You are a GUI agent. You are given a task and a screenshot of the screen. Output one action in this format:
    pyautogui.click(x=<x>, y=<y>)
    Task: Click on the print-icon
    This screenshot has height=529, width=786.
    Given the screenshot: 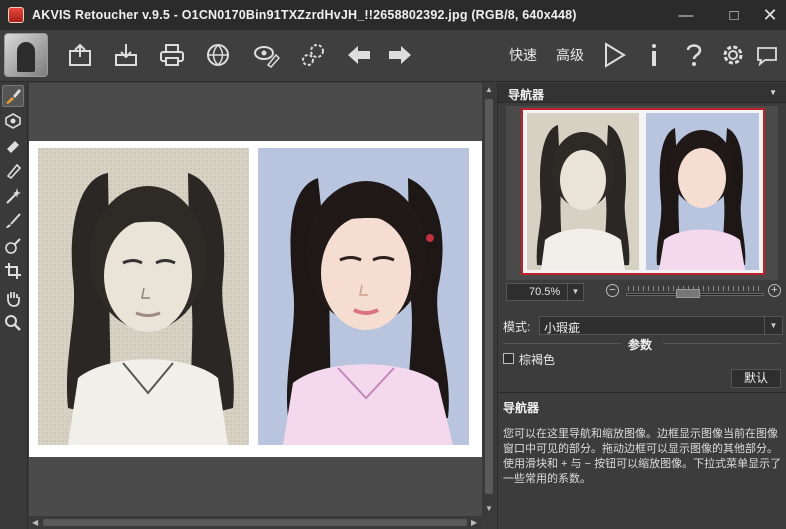 What is the action you would take?
    pyautogui.click(x=172, y=55)
    